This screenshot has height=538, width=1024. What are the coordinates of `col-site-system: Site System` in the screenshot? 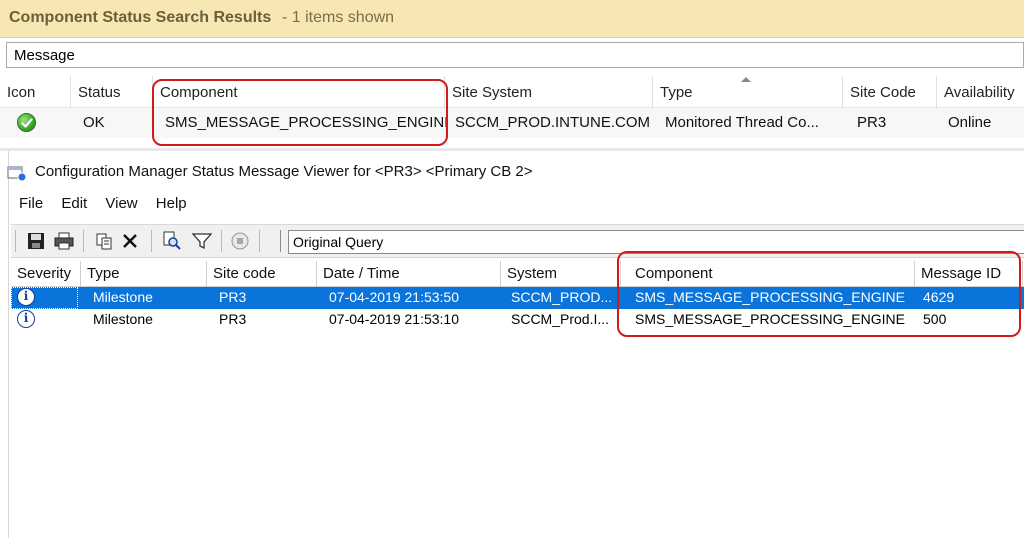 It's located at (548, 92).